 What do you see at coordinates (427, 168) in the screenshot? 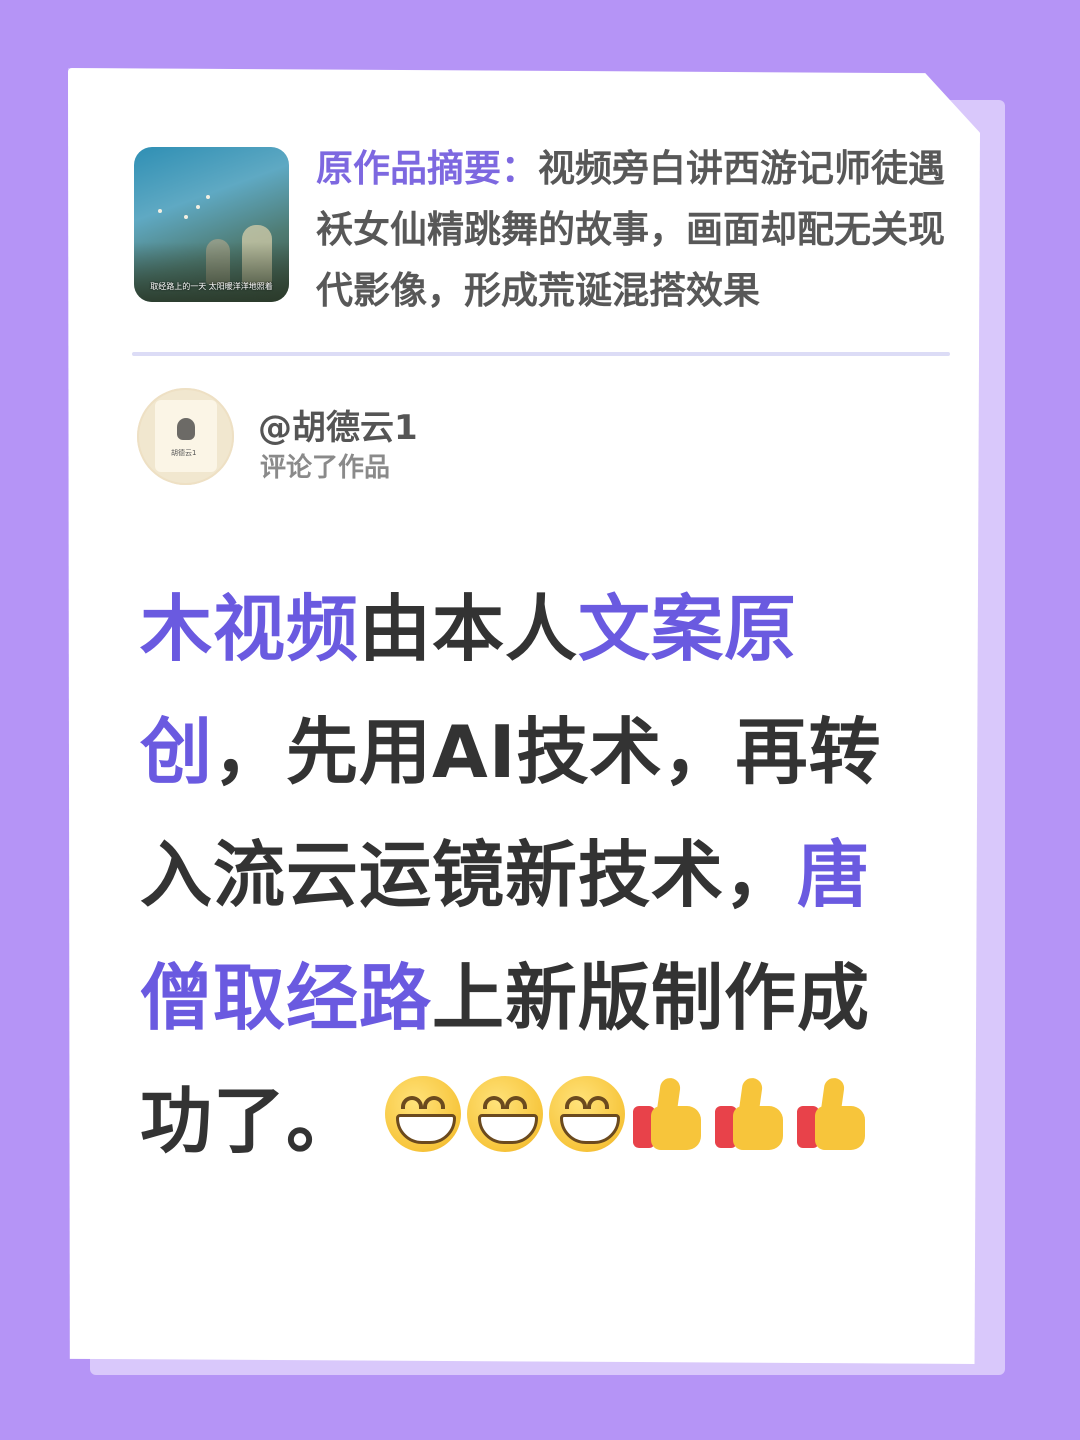
I see `summary-label: 原作品摘要：` at bounding box center [427, 168].